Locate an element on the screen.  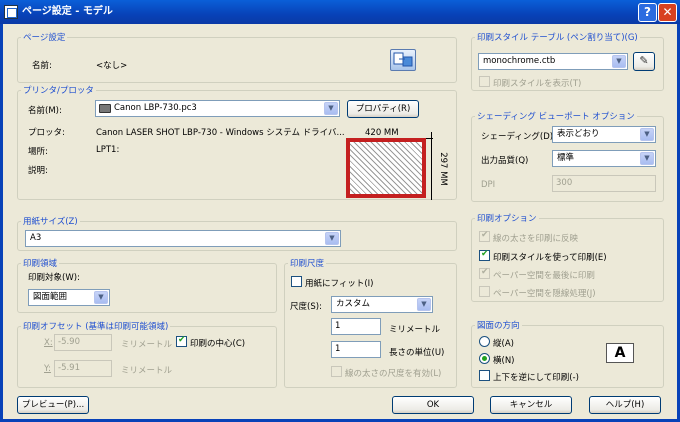
plot-lineweights-checkbox is located at coordinates (484, 236).